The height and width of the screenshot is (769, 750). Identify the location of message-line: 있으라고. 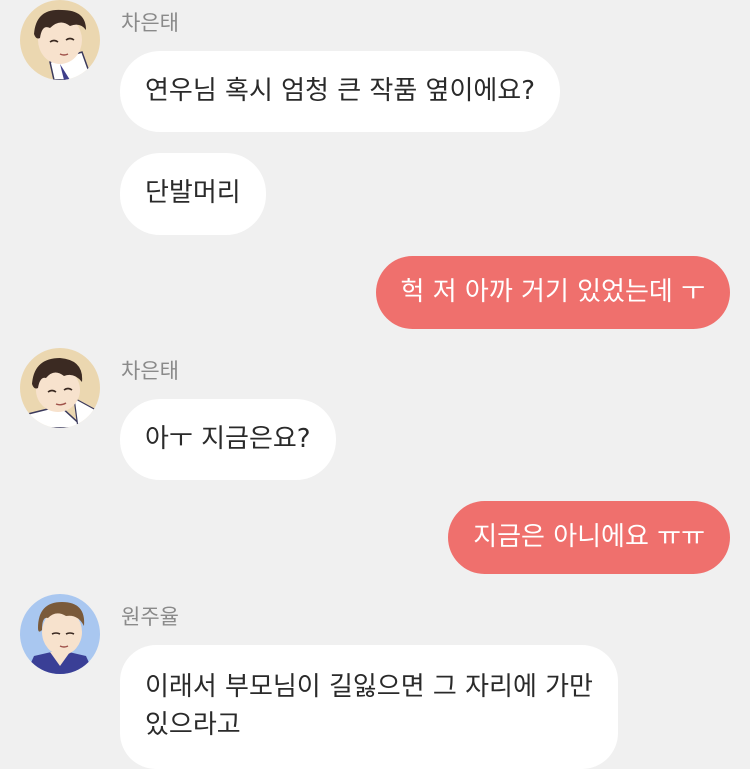
(193, 725).